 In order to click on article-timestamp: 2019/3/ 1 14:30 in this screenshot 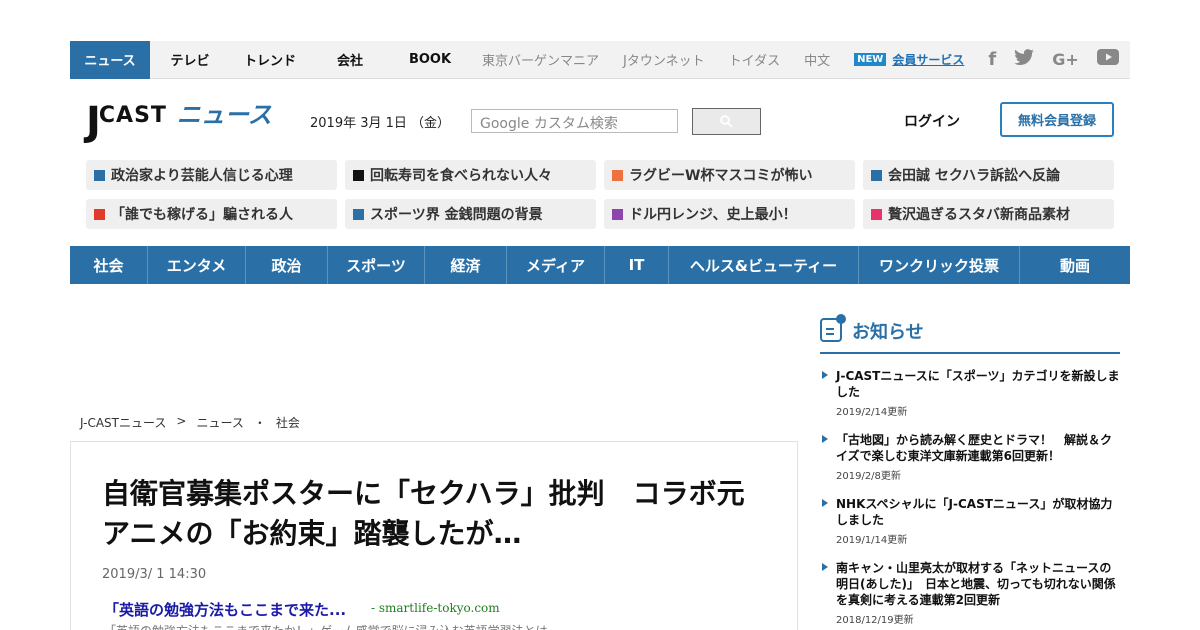, I will do `click(154, 574)`.